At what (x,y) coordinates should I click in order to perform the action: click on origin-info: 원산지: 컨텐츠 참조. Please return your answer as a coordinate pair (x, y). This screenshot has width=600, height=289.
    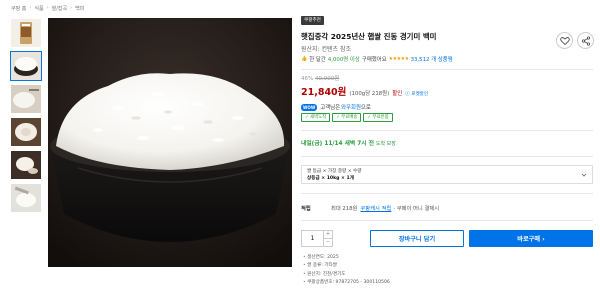
    Looking at the image, I should click on (326, 48).